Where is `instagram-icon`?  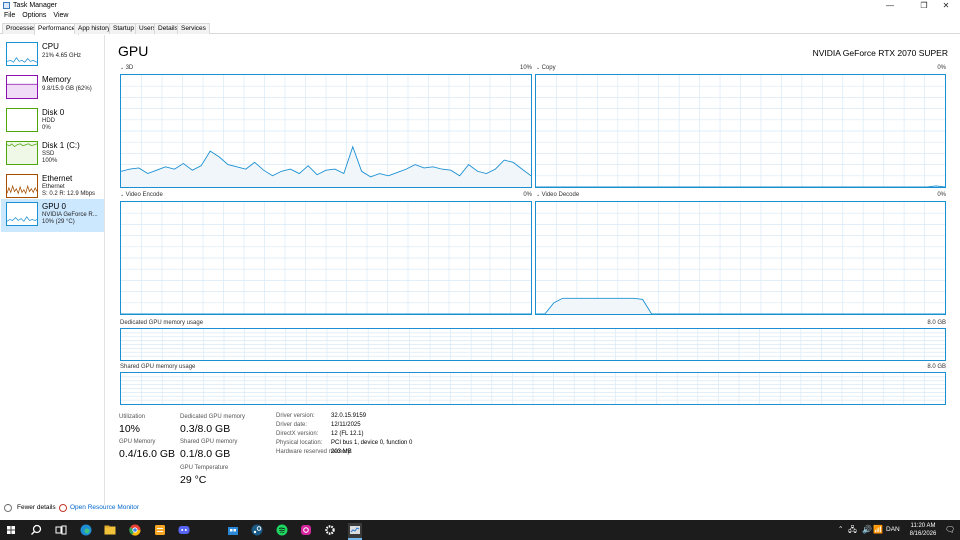
instagram-icon is located at coordinates (306, 530).